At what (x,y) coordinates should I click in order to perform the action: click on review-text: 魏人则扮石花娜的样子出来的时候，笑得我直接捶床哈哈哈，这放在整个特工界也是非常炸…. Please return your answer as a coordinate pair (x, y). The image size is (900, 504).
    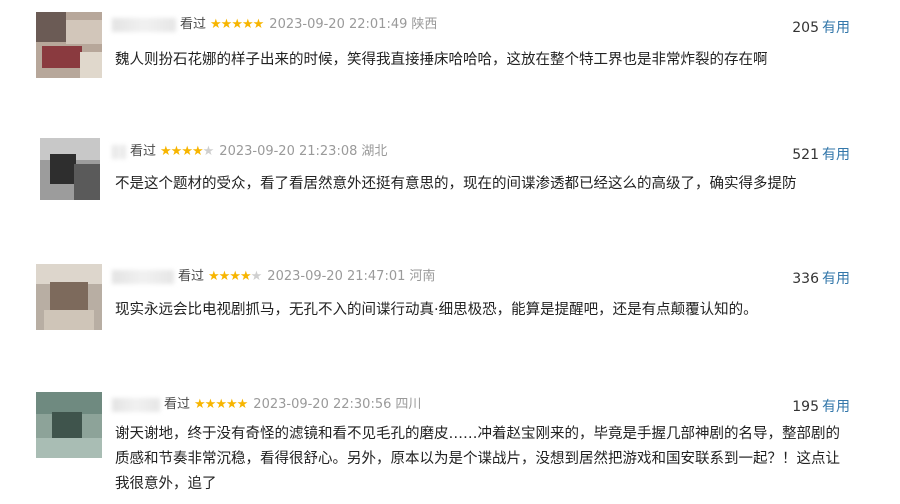
    Looking at the image, I should click on (441, 60).